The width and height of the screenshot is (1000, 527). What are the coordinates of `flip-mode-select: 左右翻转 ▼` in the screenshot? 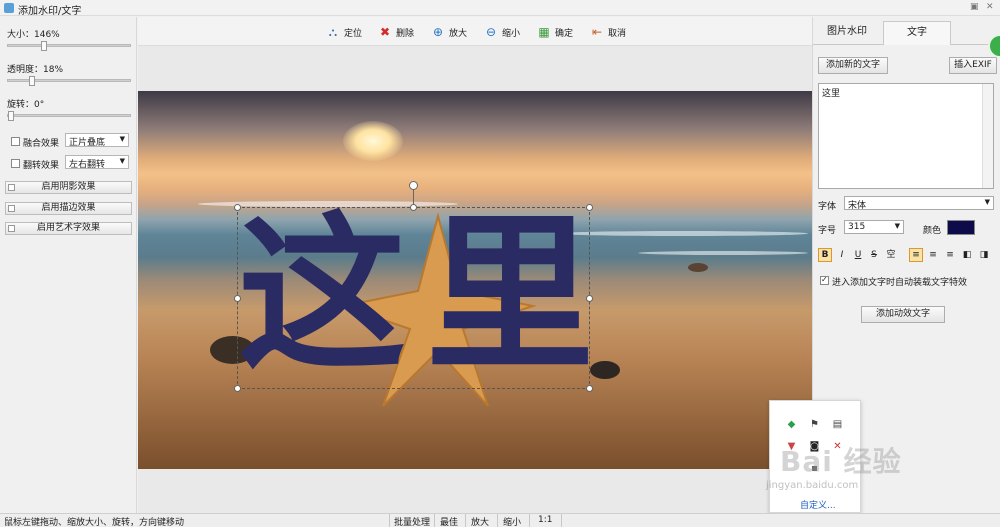 It's located at (97, 162).